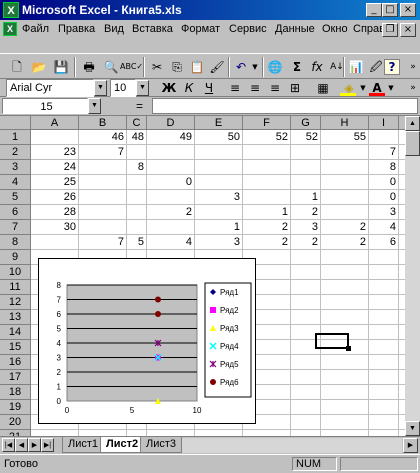 This screenshot has height=473, width=420. What do you see at coordinates (15, 197) in the screenshot?
I see `row-header: 5` at bounding box center [15, 197].